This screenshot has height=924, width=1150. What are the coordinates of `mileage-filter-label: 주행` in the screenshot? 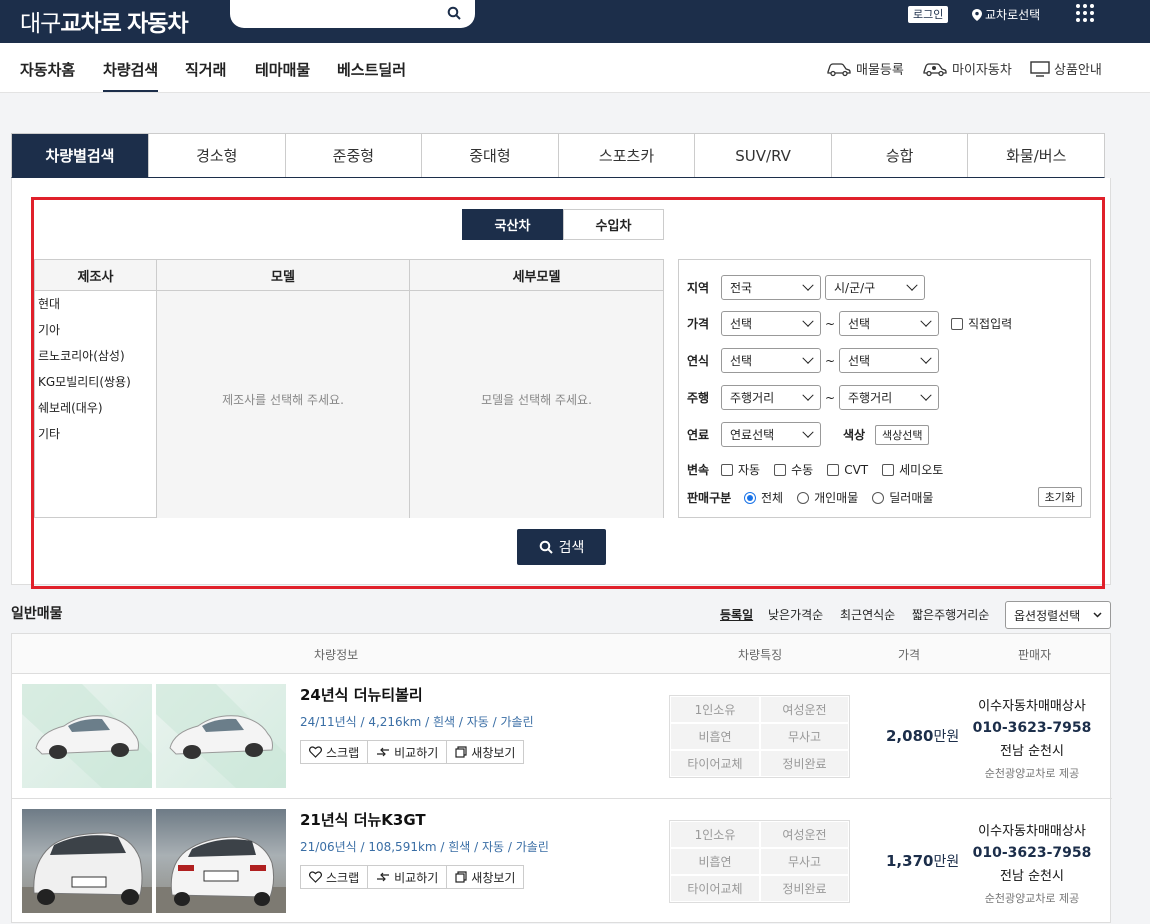 It's located at (698, 398).